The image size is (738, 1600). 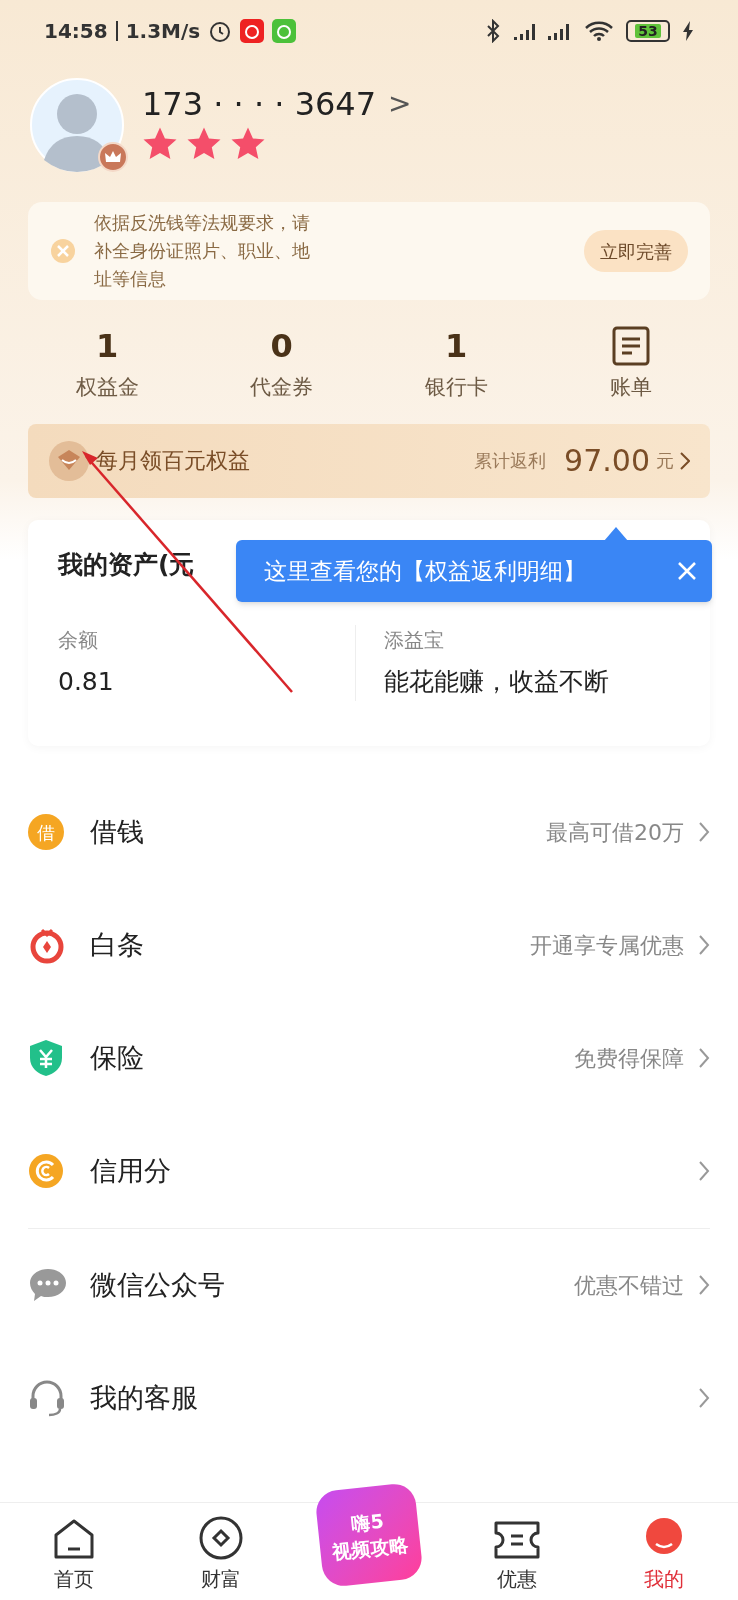 What do you see at coordinates (131, 1170) in the screenshot?
I see `menu-label: 信用分` at bounding box center [131, 1170].